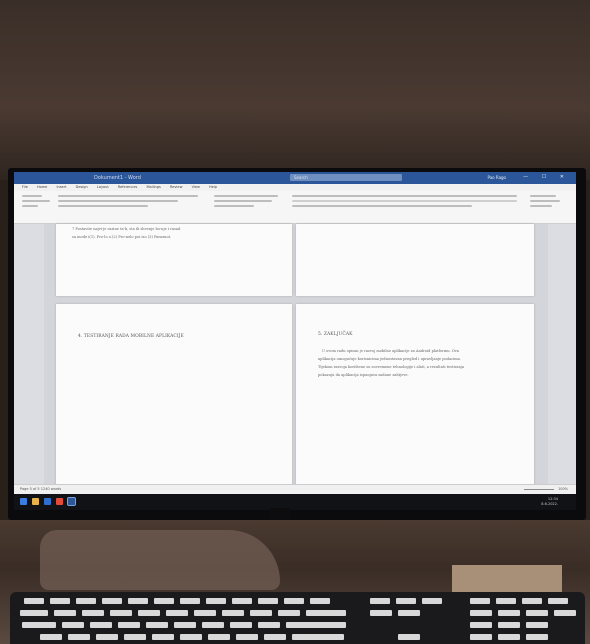 Image resolution: width=590 pixels, height=644 pixels. What do you see at coordinates (546, 177) in the screenshot?
I see `window-controls: — ☐ ✕` at bounding box center [546, 177].